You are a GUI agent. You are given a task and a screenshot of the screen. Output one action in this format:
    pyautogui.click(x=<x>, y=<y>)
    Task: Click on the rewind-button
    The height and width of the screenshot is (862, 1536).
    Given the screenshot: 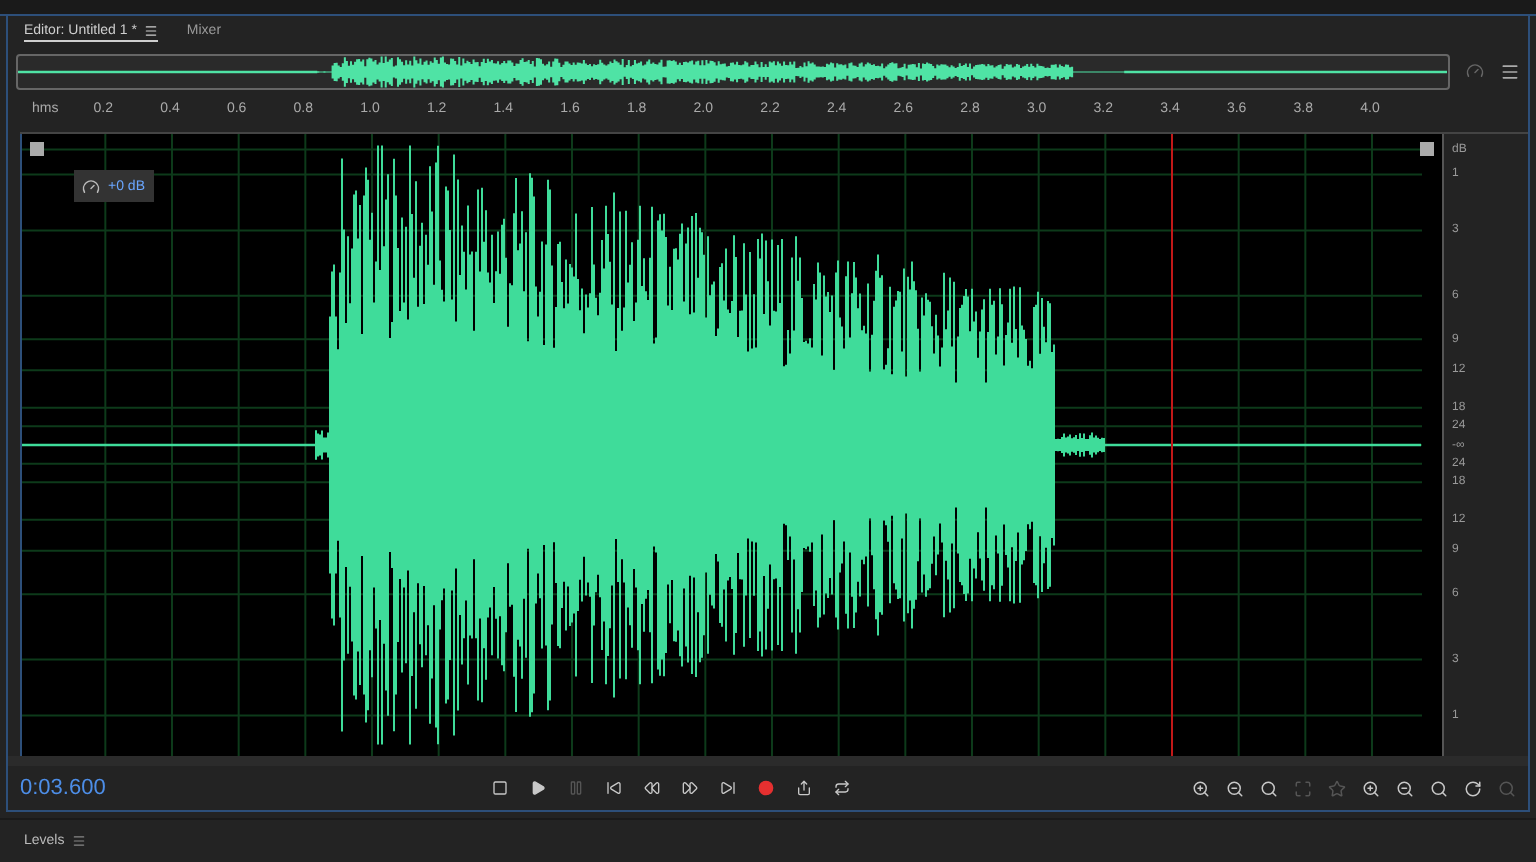 What is the action you would take?
    pyautogui.click(x=652, y=788)
    